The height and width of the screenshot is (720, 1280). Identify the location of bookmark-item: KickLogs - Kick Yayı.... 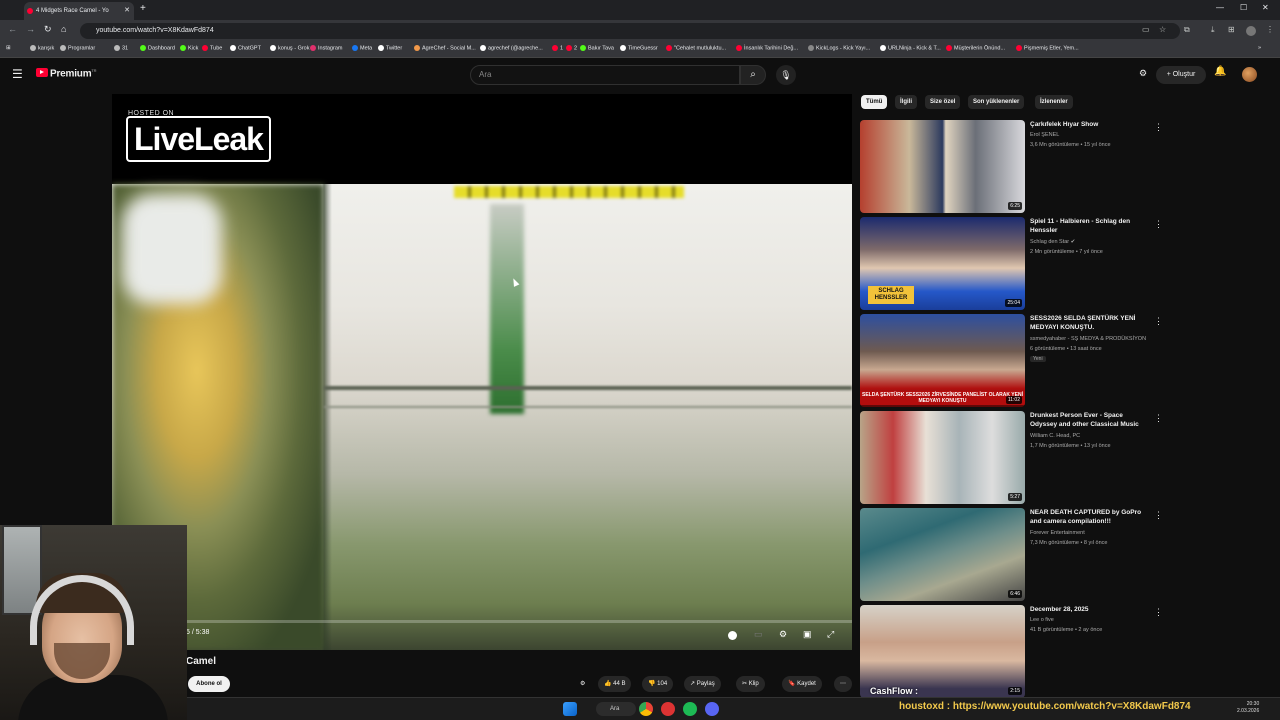
(839, 48).